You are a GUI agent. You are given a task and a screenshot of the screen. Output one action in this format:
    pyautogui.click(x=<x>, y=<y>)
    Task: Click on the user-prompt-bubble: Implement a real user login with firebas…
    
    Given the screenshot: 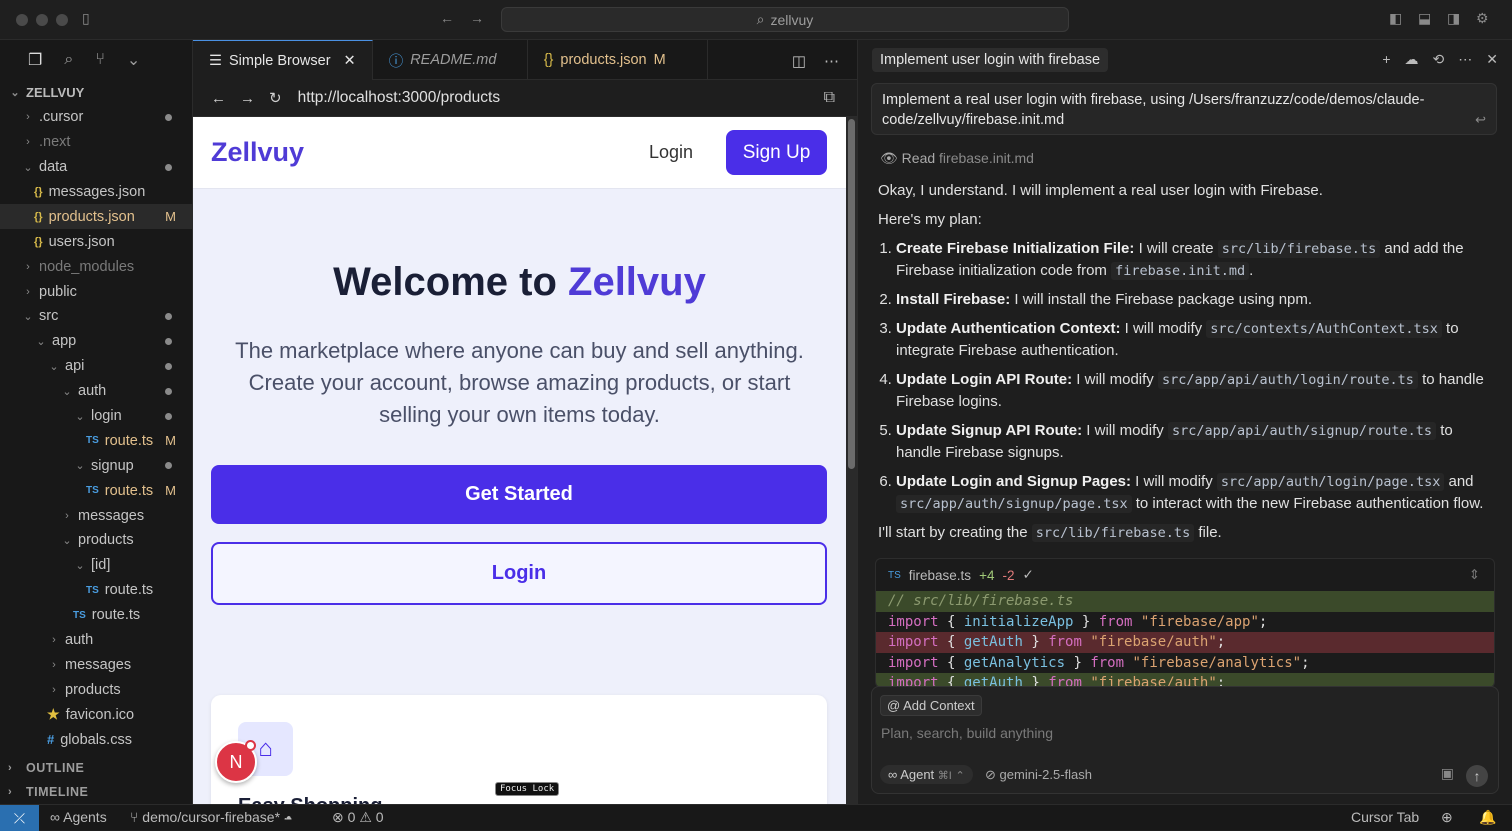 What is the action you would take?
    pyautogui.click(x=1184, y=109)
    